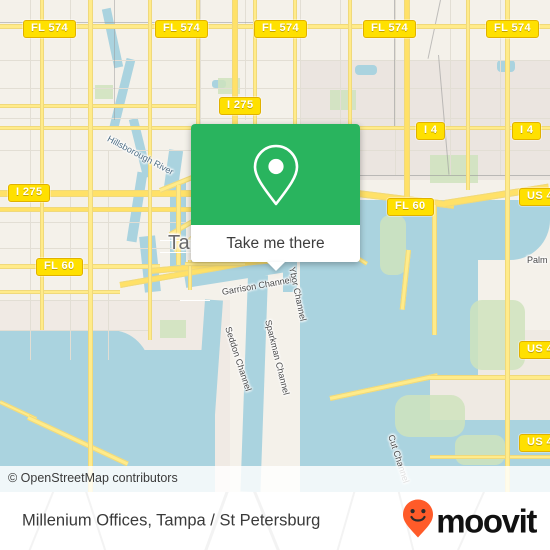 The image size is (550, 550). I want to click on moovit-wordmark: moovit, so click(486, 521).